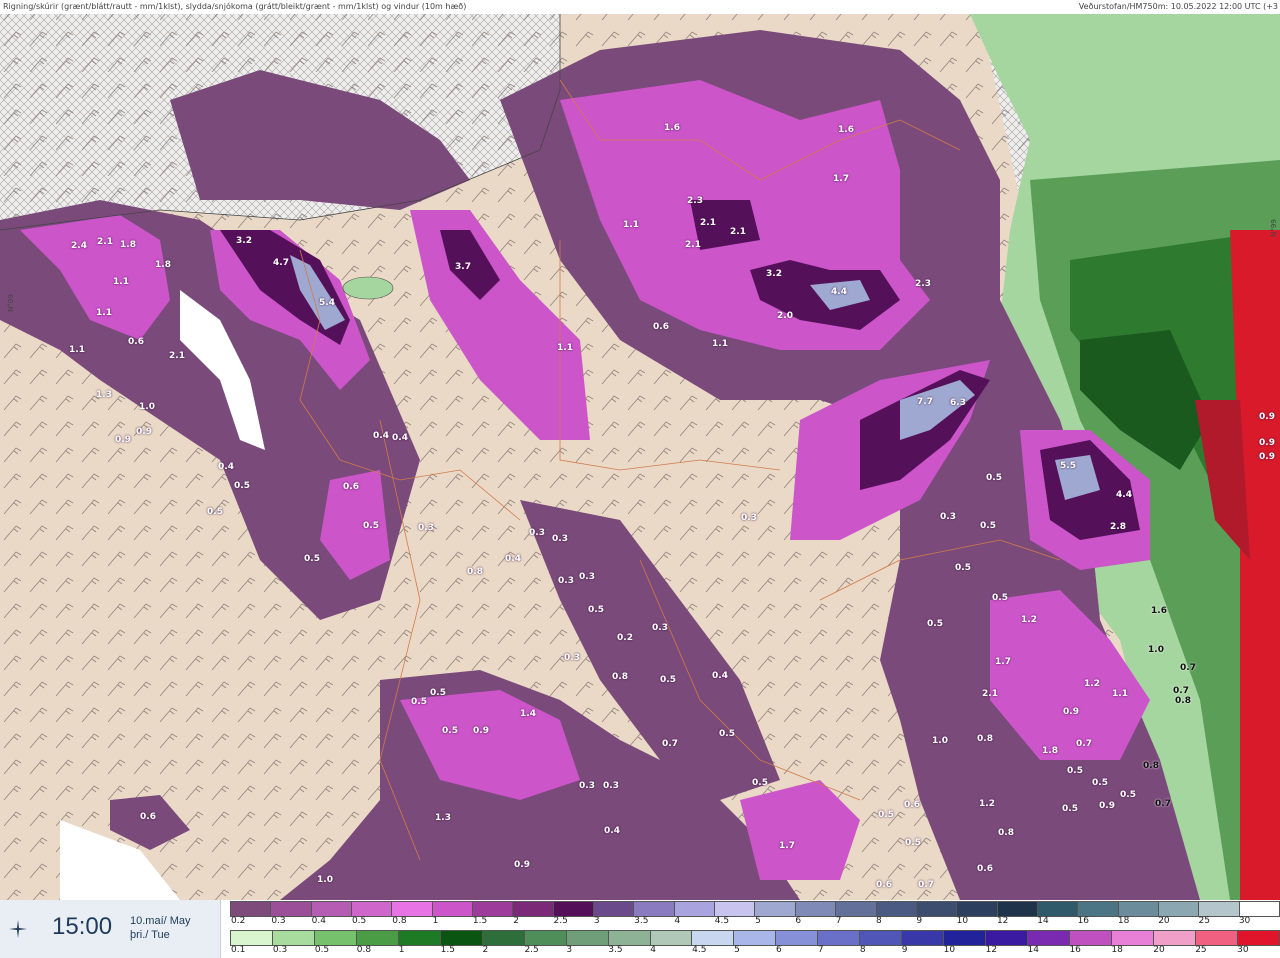 The width and height of the screenshot is (1280, 958). Describe the element at coordinates (596, 921) in the screenshot. I see `snow-scale-label: 3` at that location.